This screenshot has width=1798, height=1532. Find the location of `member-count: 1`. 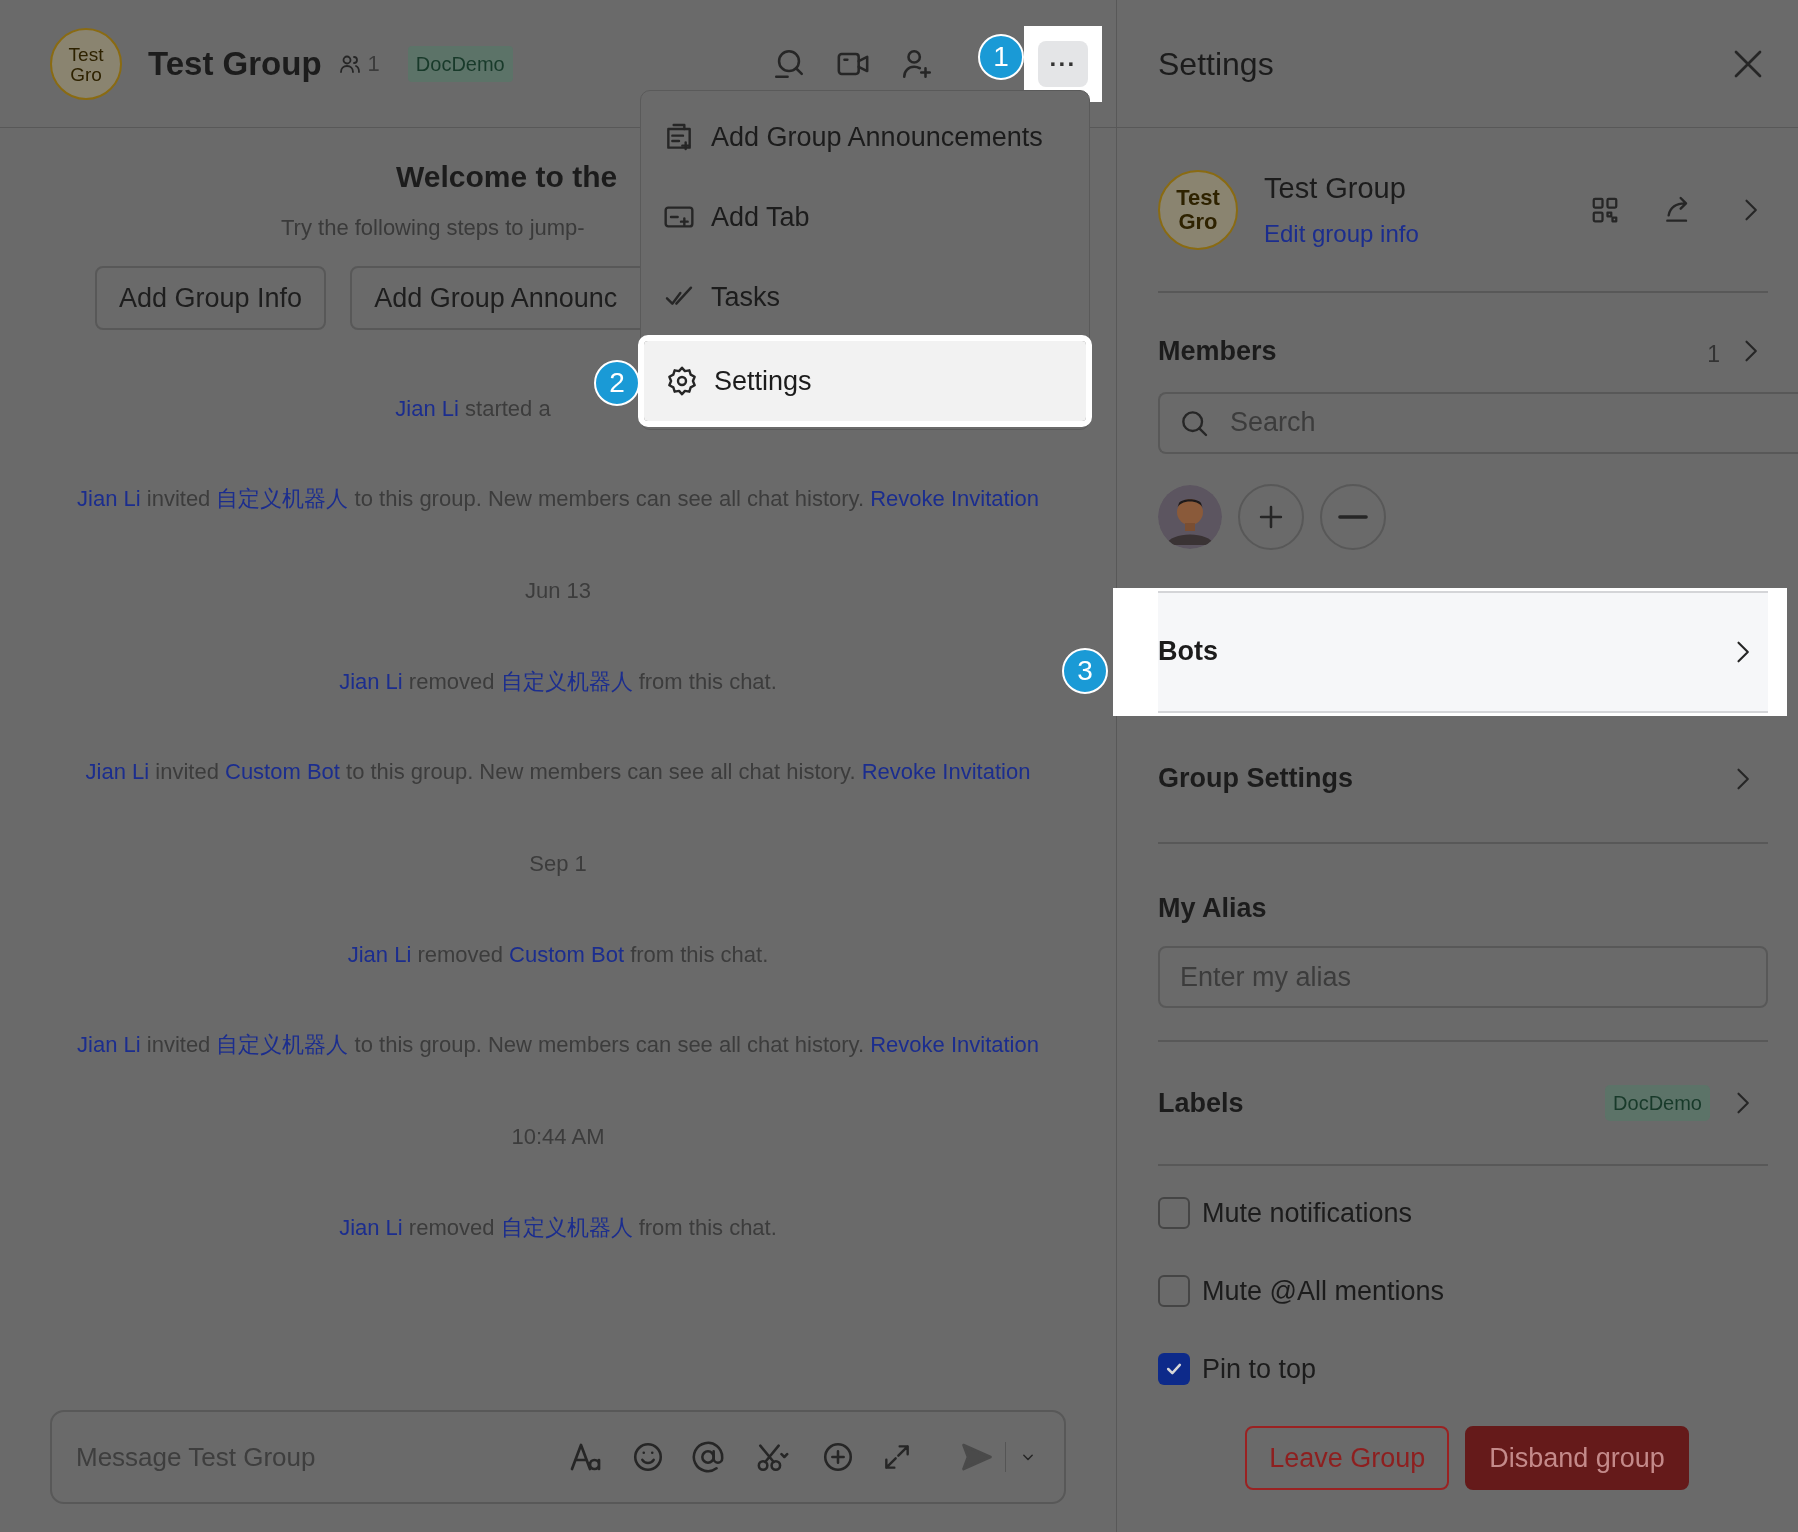

member-count: 1 is located at coordinates (1713, 354).